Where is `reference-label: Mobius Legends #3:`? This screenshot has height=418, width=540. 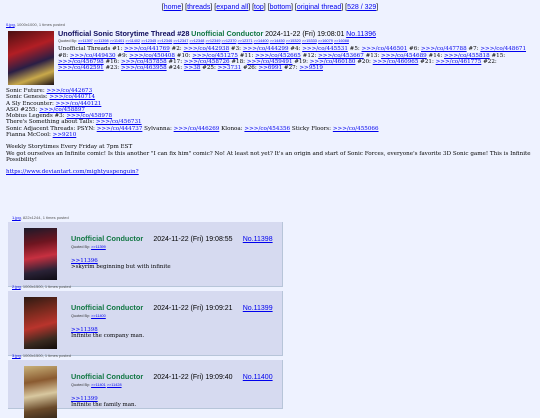 reference-label: Mobius Legends #3: is located at coordinates (36, 116).